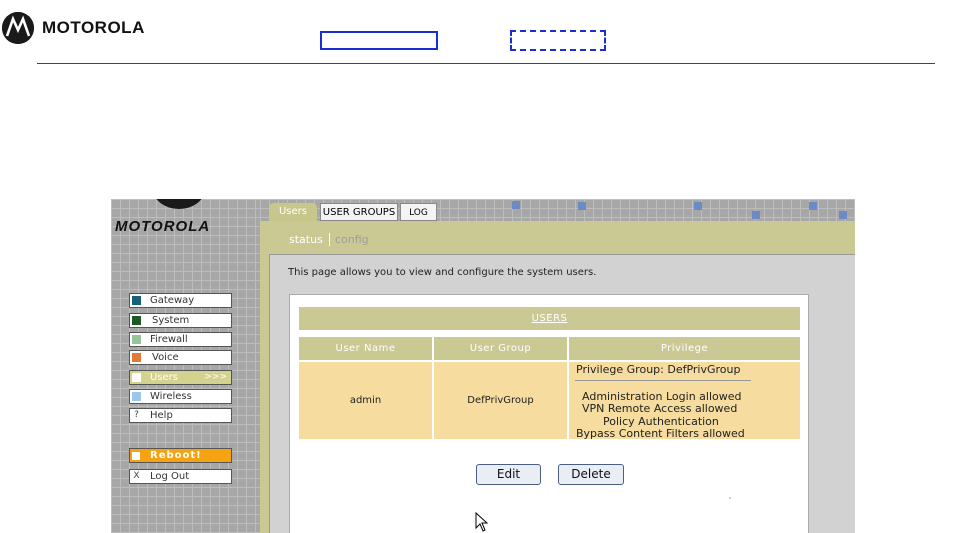 The height and width of the screenshot is (533, 965). I want to click on nav-item-help: ? Help, so click(180, 415).